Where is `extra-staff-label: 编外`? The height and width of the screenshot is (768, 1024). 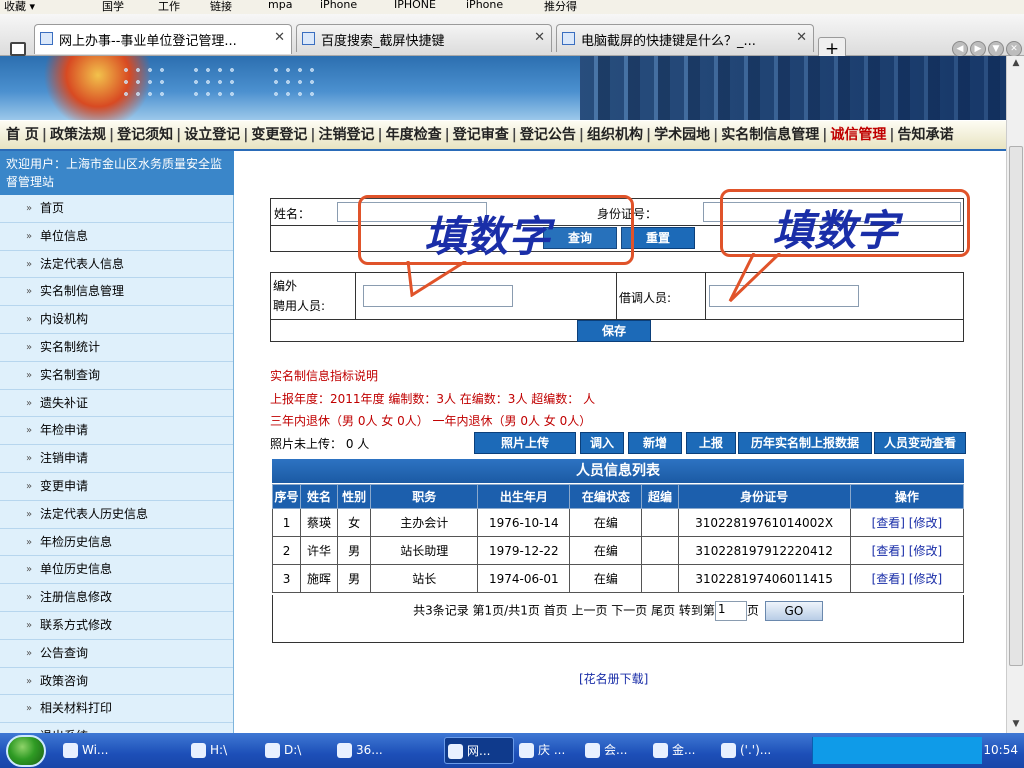
extra-staff-label: 编外 is located at coordinates (285, 286).